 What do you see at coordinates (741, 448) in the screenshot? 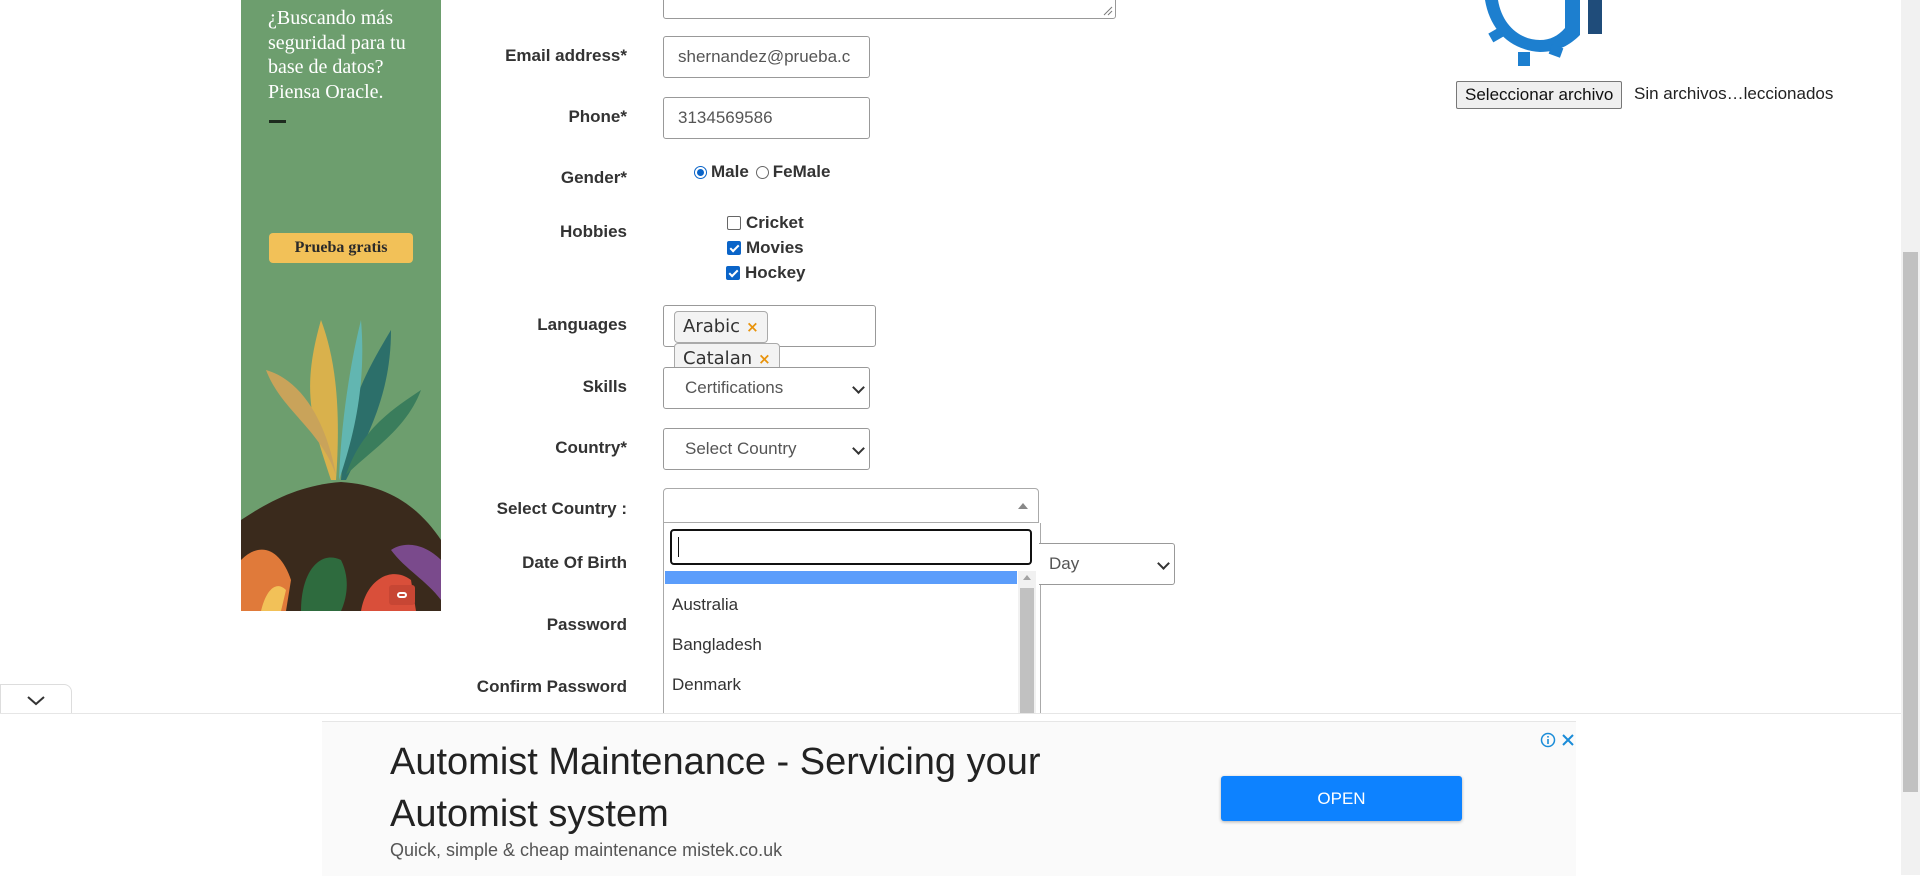
I see `country-value: Select Country` at bounding box center [741, 448].